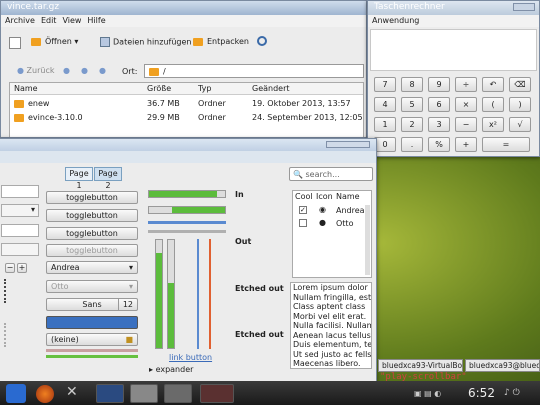 This screenshot has height=405, width=540. What do you see at coordinates (188, 145) in the screenshot?
I see `demo-titlebar` at bounding box center [188, 145].